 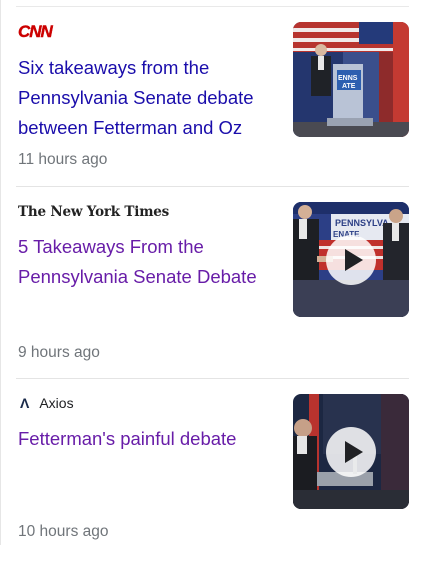 What do you see at coordinates (63, 159) in the screenshot?
I see `timestamp: 11 hours ago` at bounding box center [63, 159].